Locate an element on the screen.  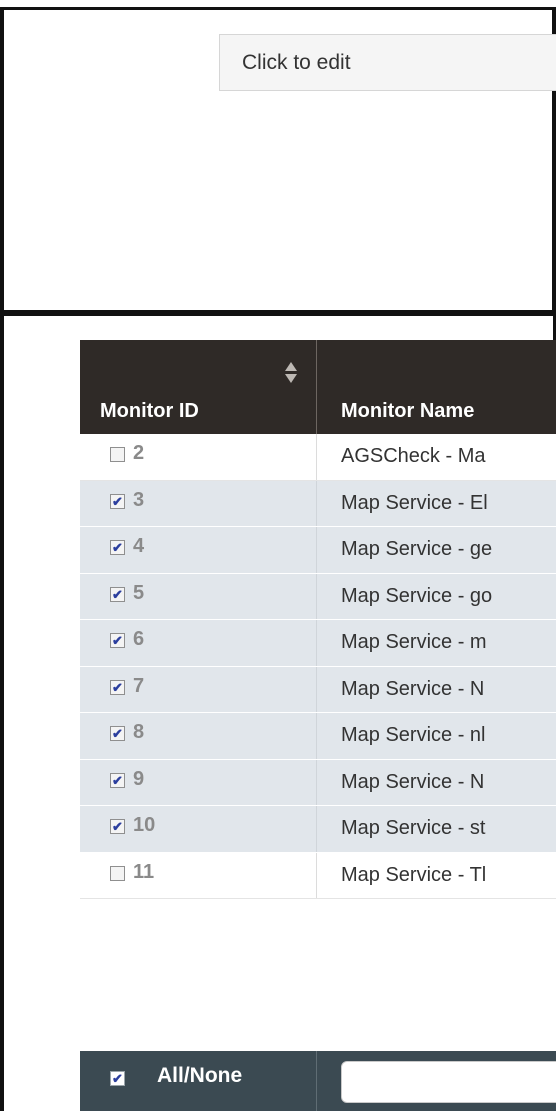
monitor-id-value: 2 is located at coordinates (139, 453).